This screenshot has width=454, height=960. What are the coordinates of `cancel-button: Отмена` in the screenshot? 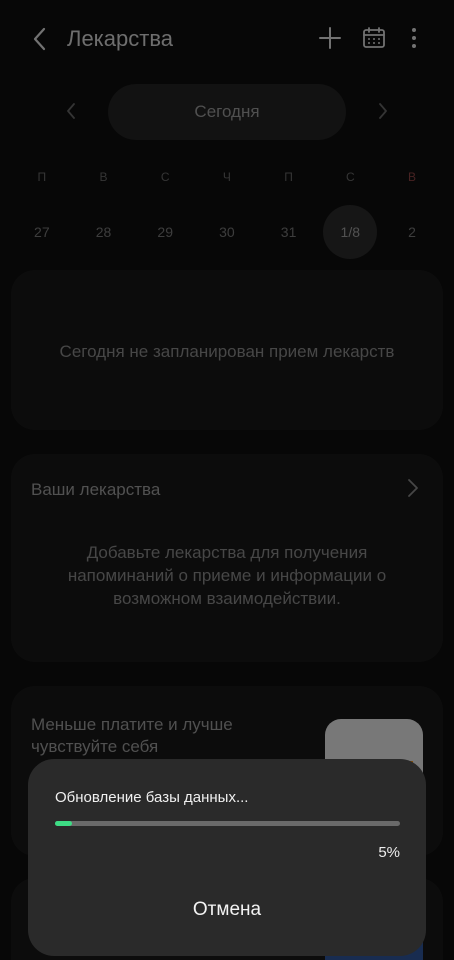 It's located at (227, 910).